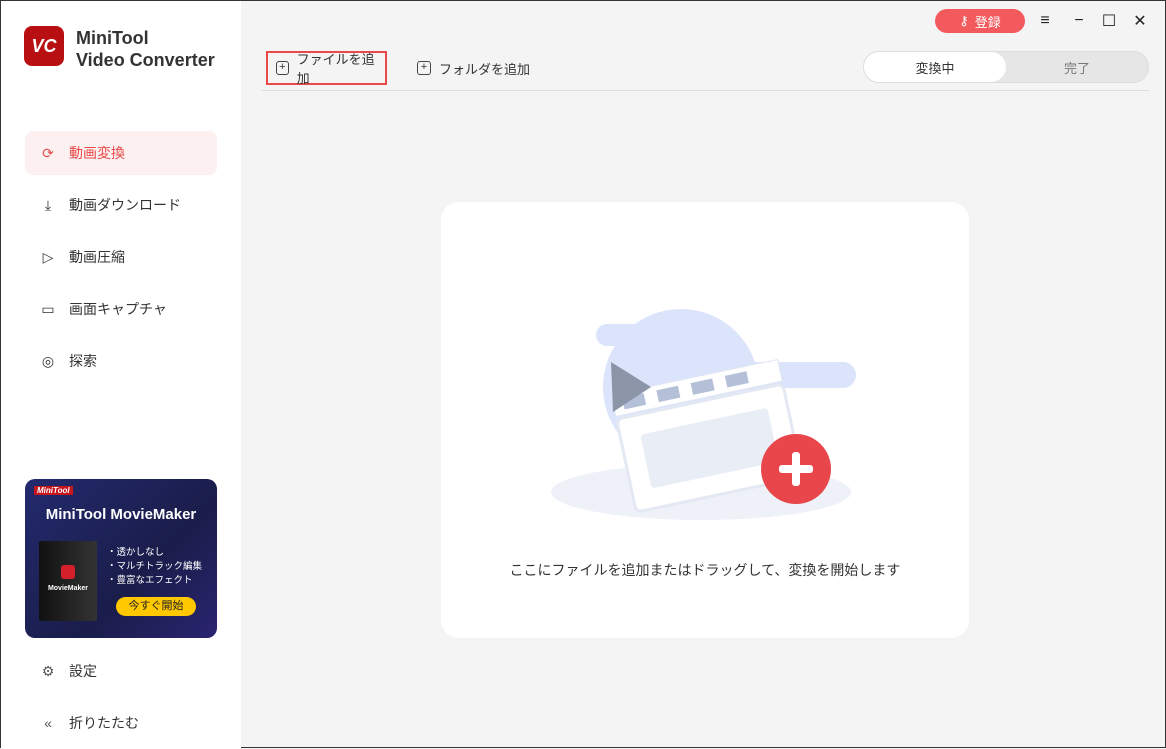 The height and width of the screenshot is (749, 1166). Describe the element at coordinates (156, 606) in the screenshot. I see `promo-start-button: 今すぐ開始` at that location.